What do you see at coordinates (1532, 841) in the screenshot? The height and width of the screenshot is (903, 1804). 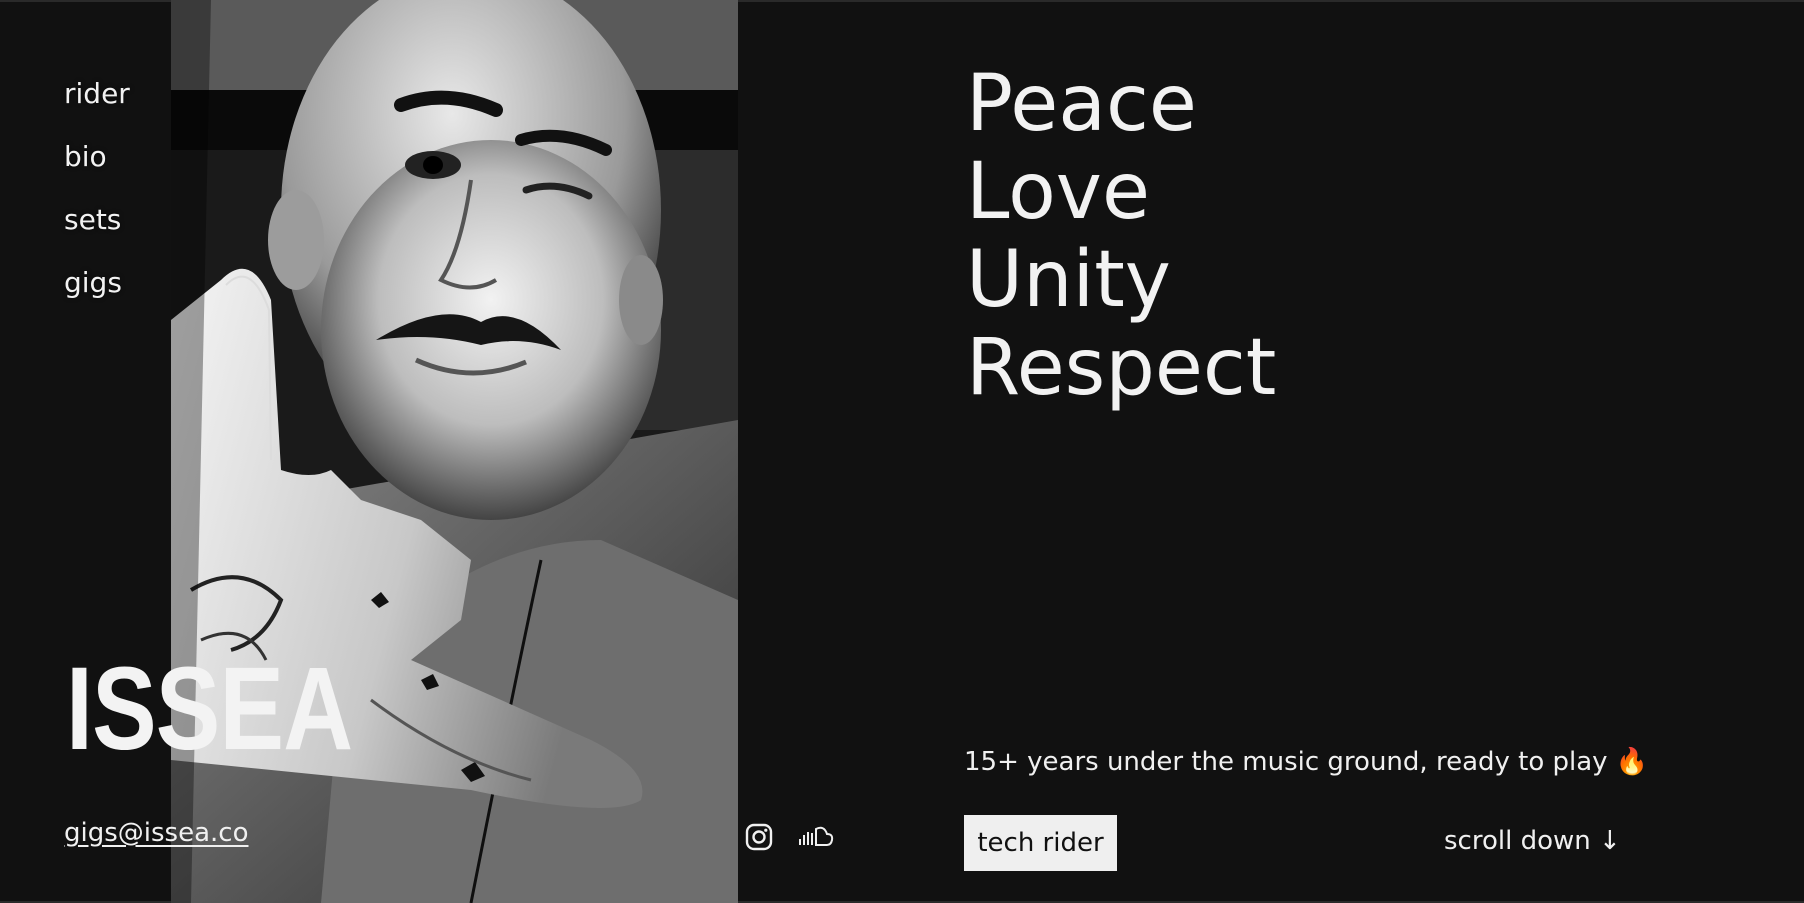 I see `scroll-down-link: scroll down ↓` at bounding box center [1532, 841].